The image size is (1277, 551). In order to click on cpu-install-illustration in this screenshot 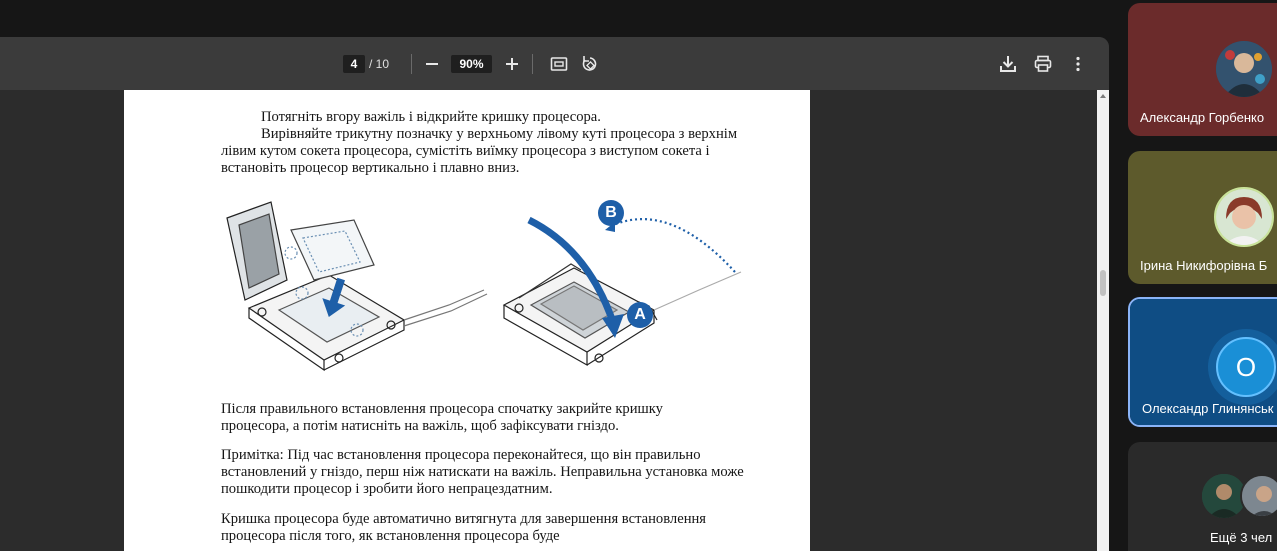, I will do `click(484, 286)`.